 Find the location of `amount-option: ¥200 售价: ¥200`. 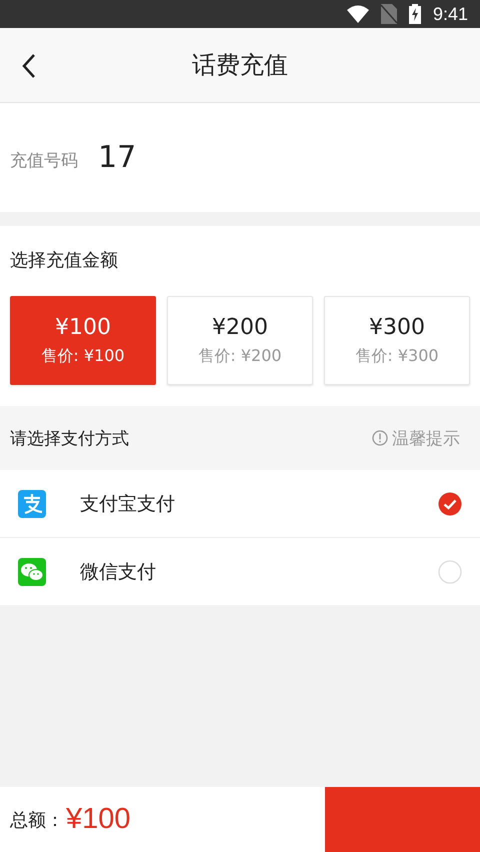

amount-option: ¥200 售价: ¥200 is located at coordinates (240, 340).